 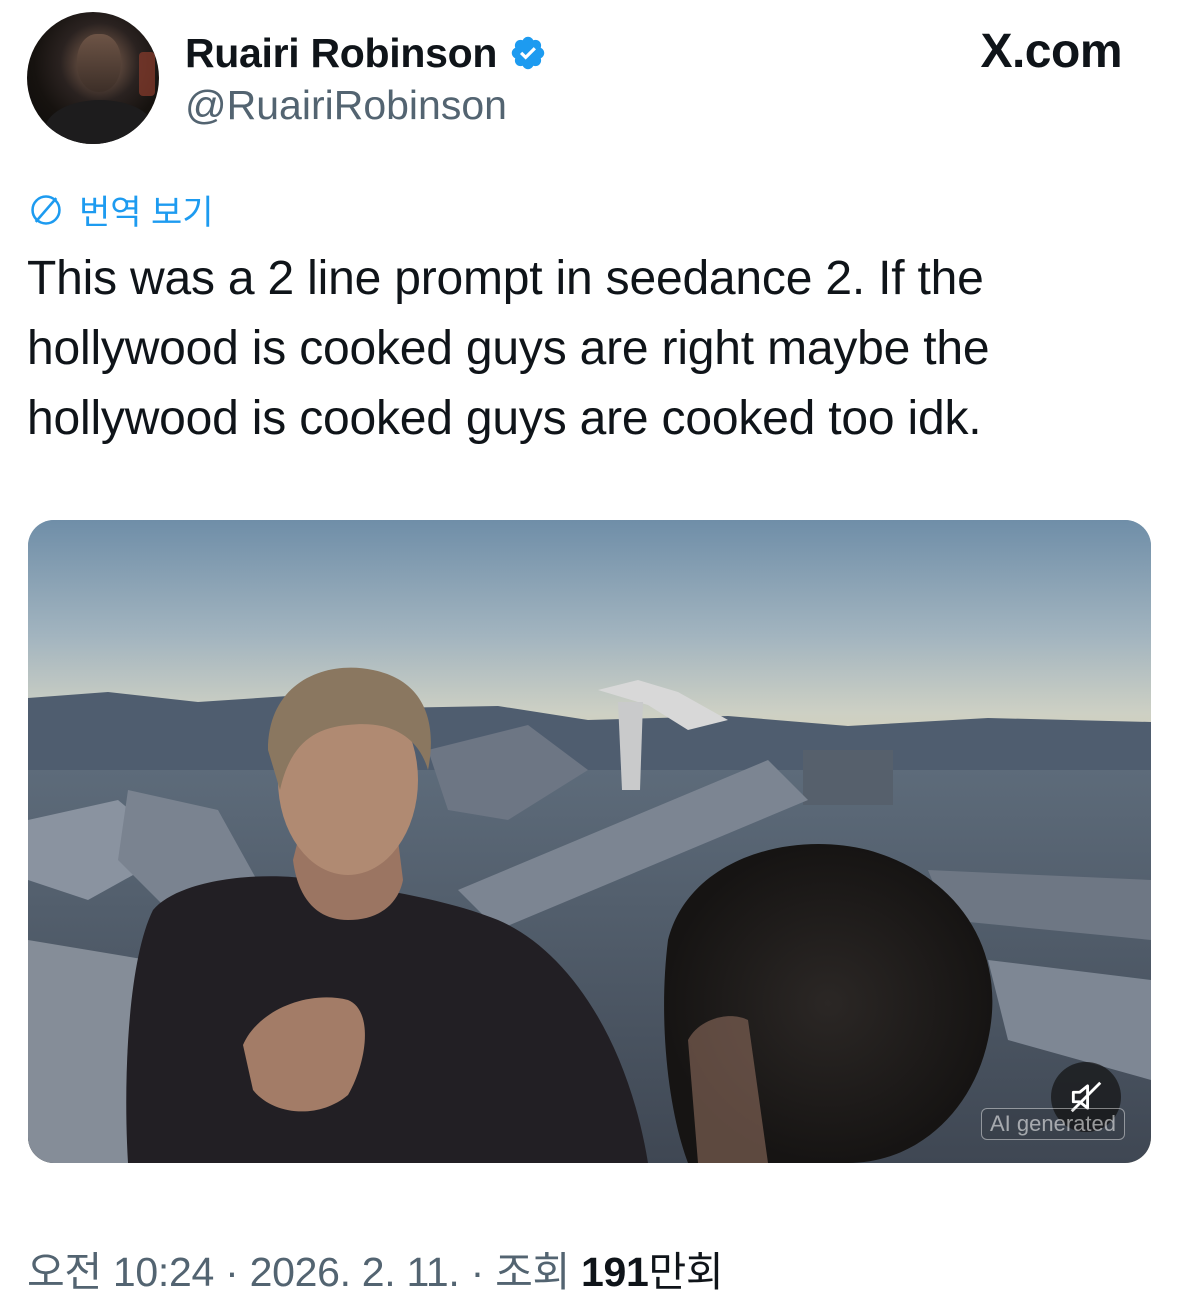 I want to click on translate-label: 번역 보기, so click(x=146, y=213).